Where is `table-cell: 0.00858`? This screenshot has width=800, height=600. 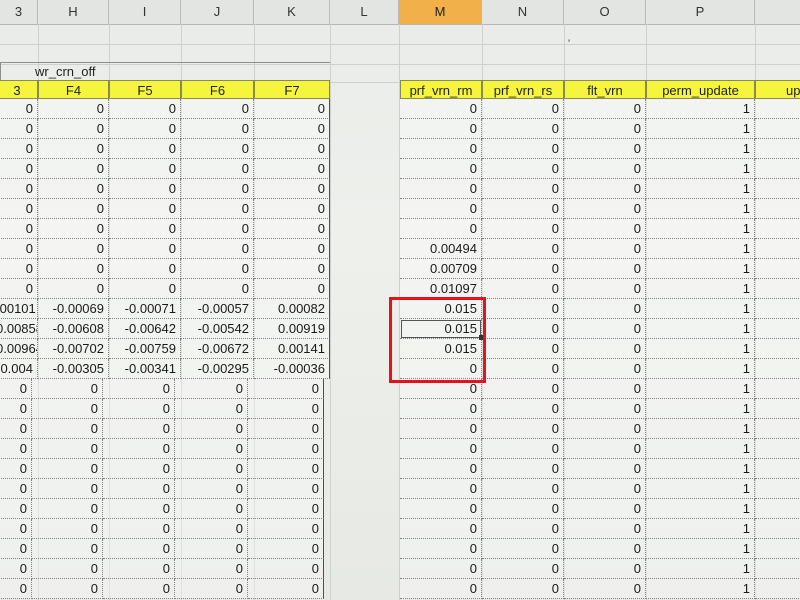
table-cell: 0.00858 is located at coordinates (19, 329).